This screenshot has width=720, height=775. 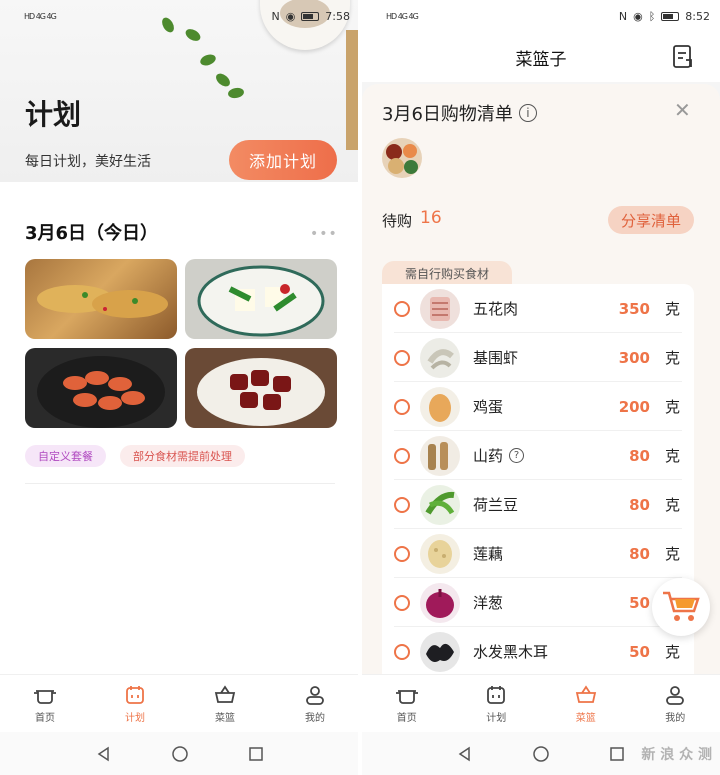 I want to click on more-dots-icon: •••, so click(x=324, y=234).